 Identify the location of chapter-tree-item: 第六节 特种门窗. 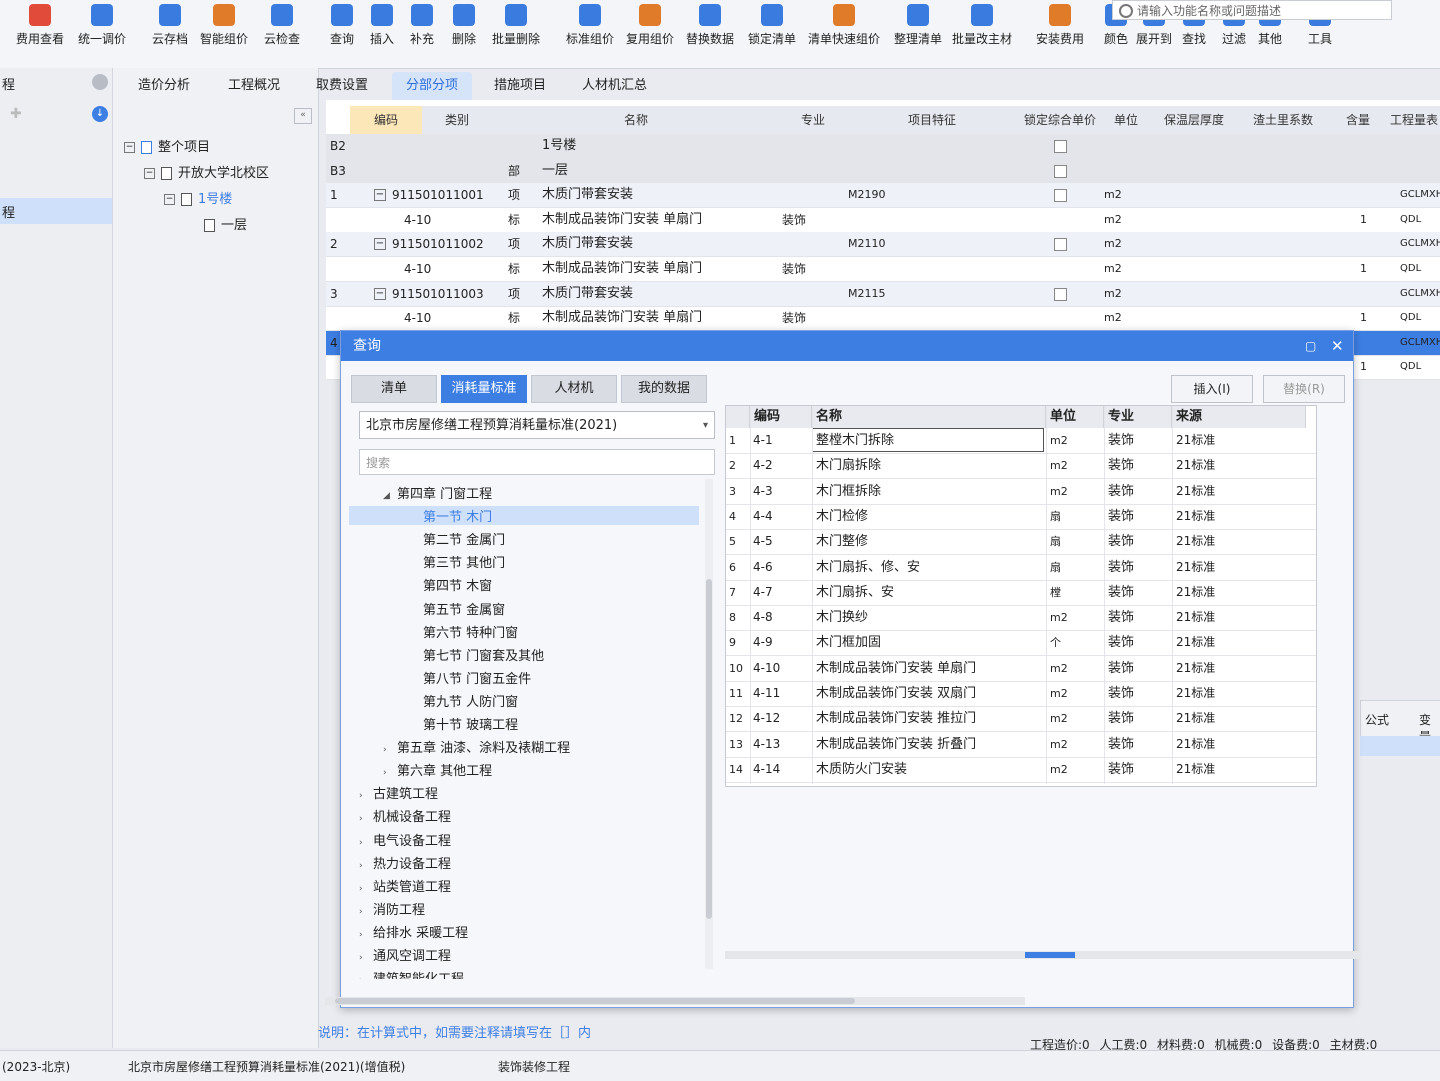
(463, 631).